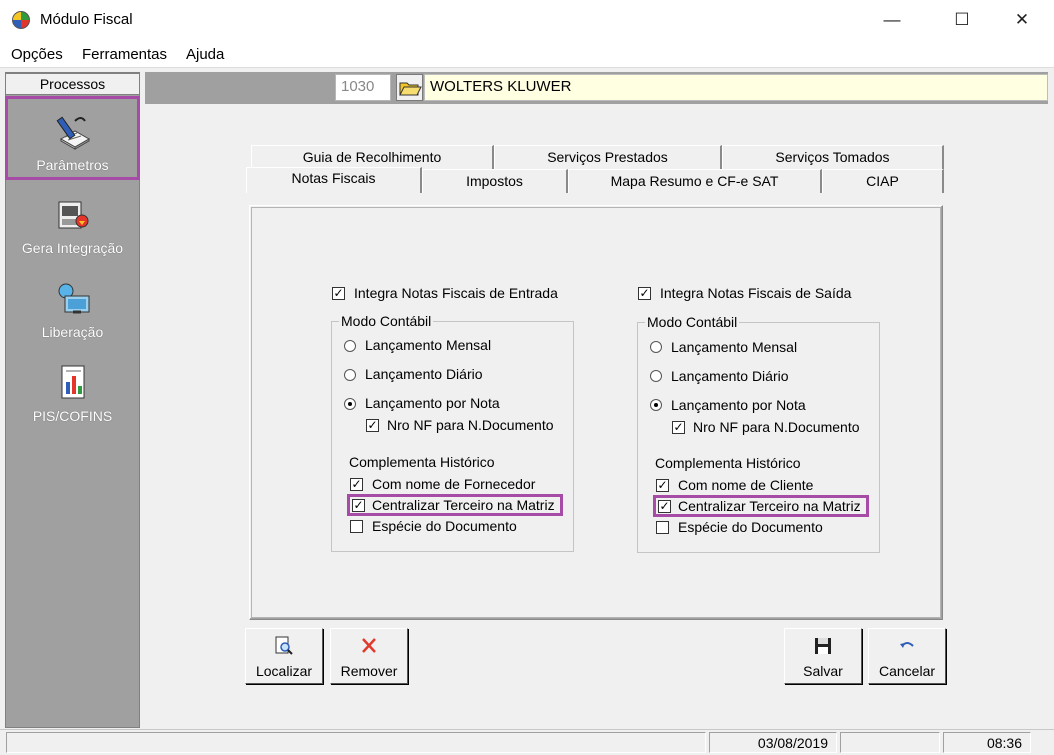 The image size is (1054, 755). I want to click on entrada-radio-mensal-label: Lançamento Mensal, so click(428, 345).